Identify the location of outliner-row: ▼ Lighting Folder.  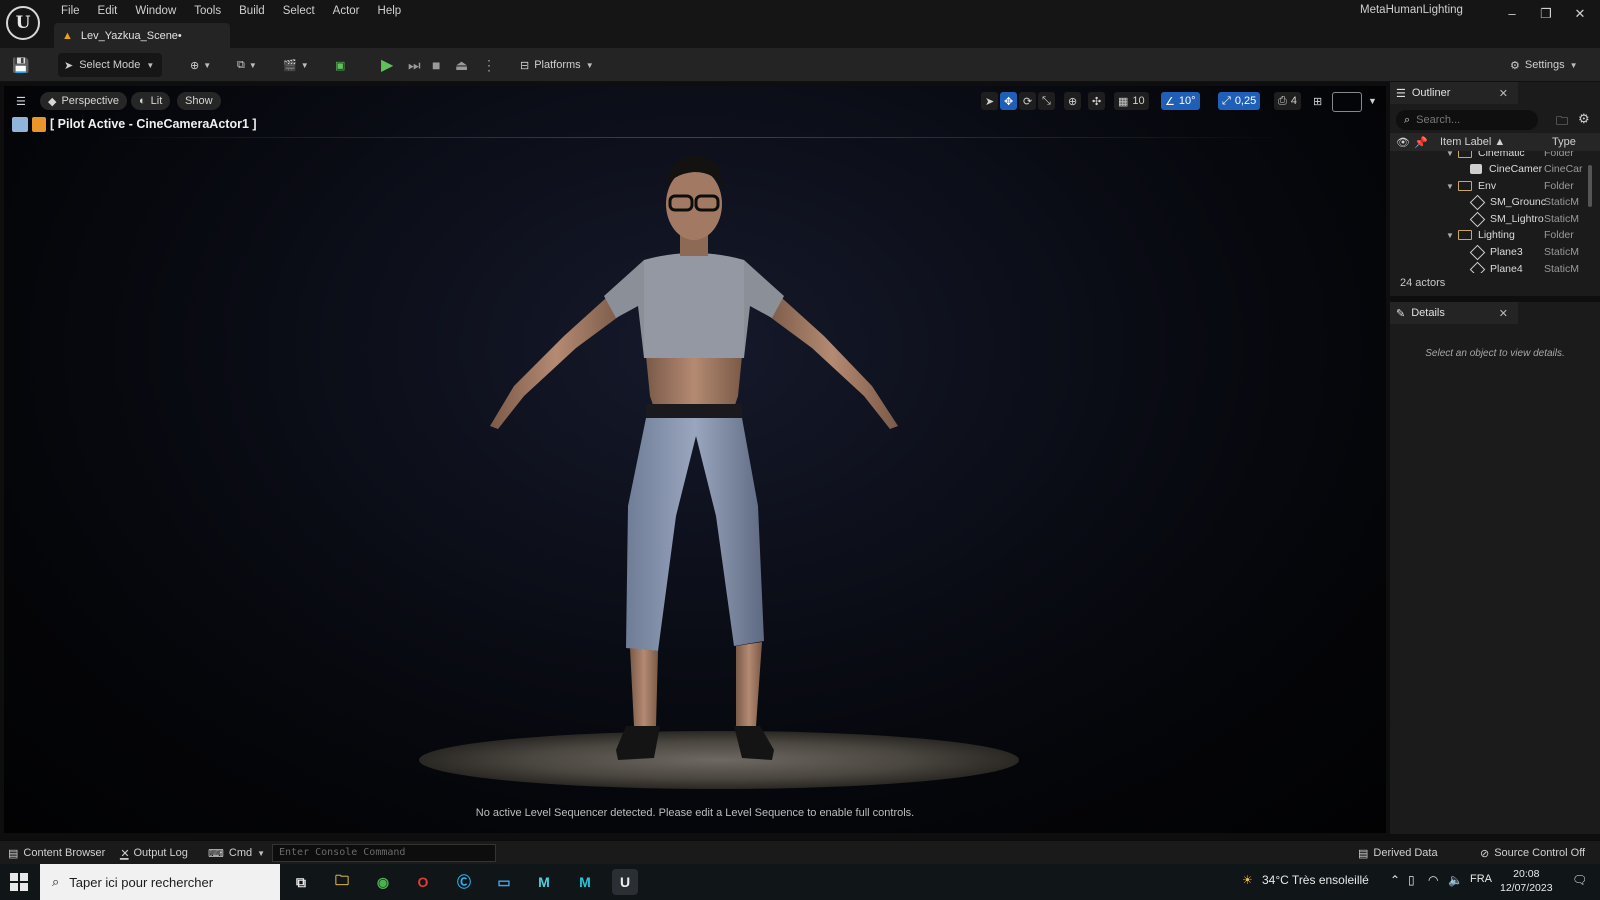
(1495, 235).